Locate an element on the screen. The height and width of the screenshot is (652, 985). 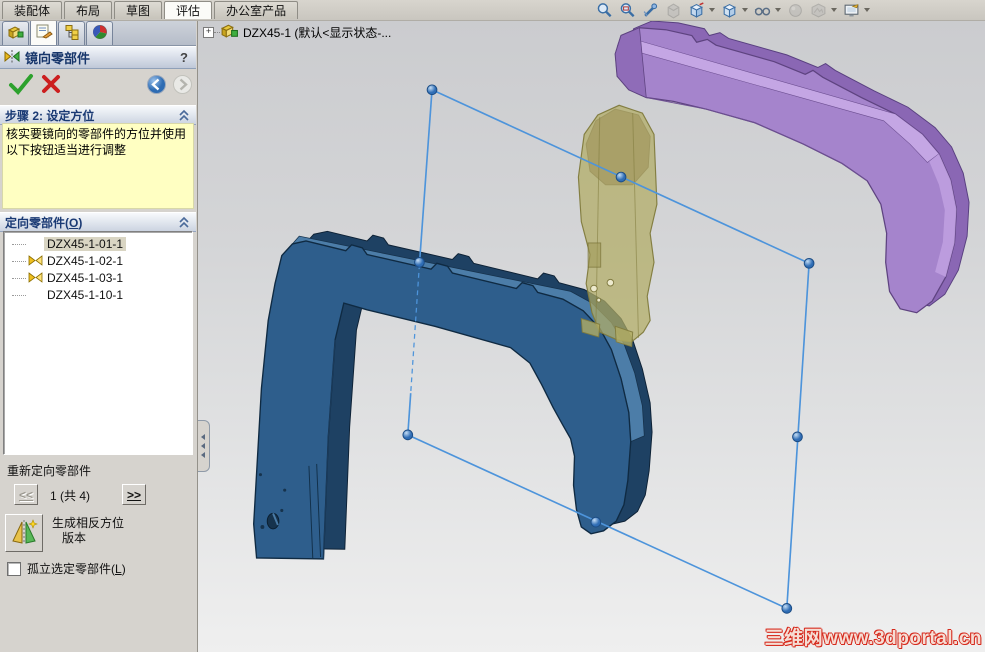
tab-appearances is located at coordinates (99, 33).